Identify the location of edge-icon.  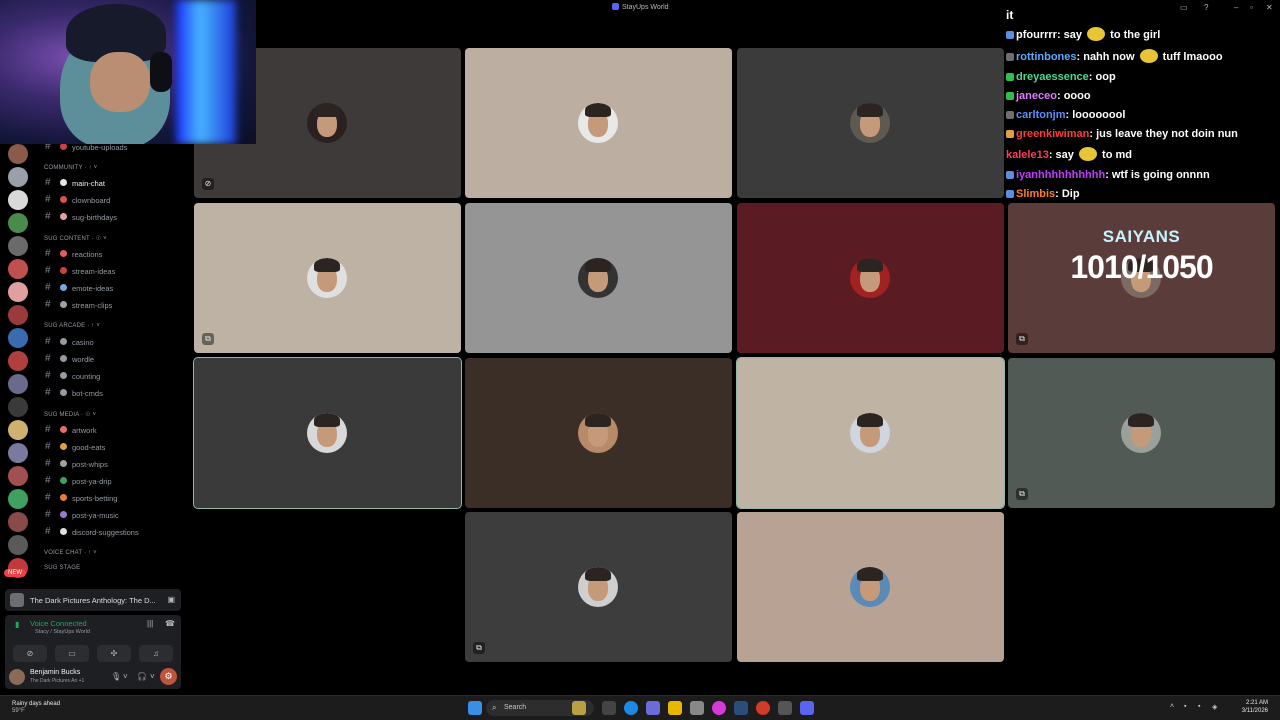
(631, 708).